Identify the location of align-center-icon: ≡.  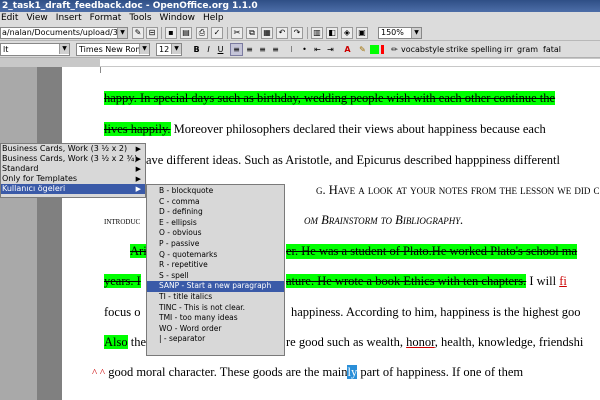
(249, 49).